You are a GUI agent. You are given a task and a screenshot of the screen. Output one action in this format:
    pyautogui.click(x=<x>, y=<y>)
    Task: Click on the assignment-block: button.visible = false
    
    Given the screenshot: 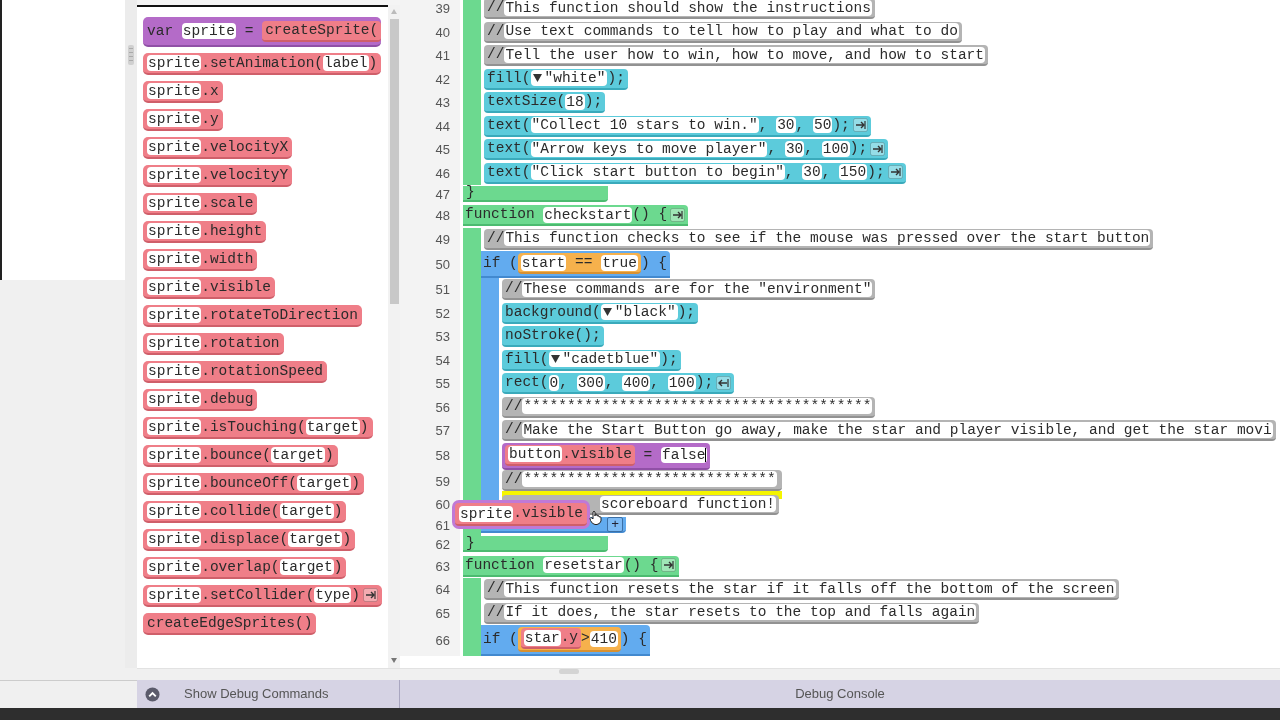 What is the action you would take?
    pyautogui.click(x=606, y=456)
    